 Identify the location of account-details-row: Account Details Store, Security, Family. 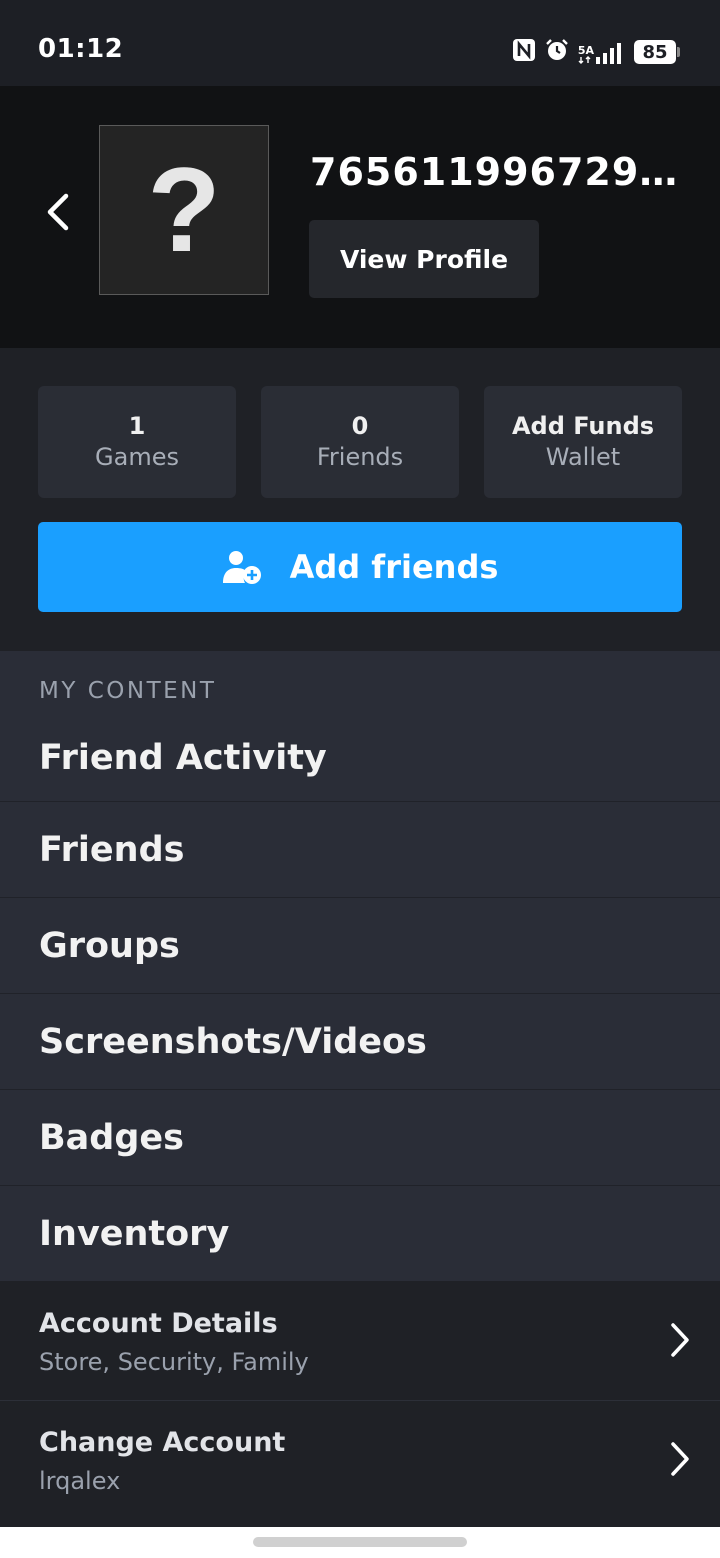
(360, 1341).